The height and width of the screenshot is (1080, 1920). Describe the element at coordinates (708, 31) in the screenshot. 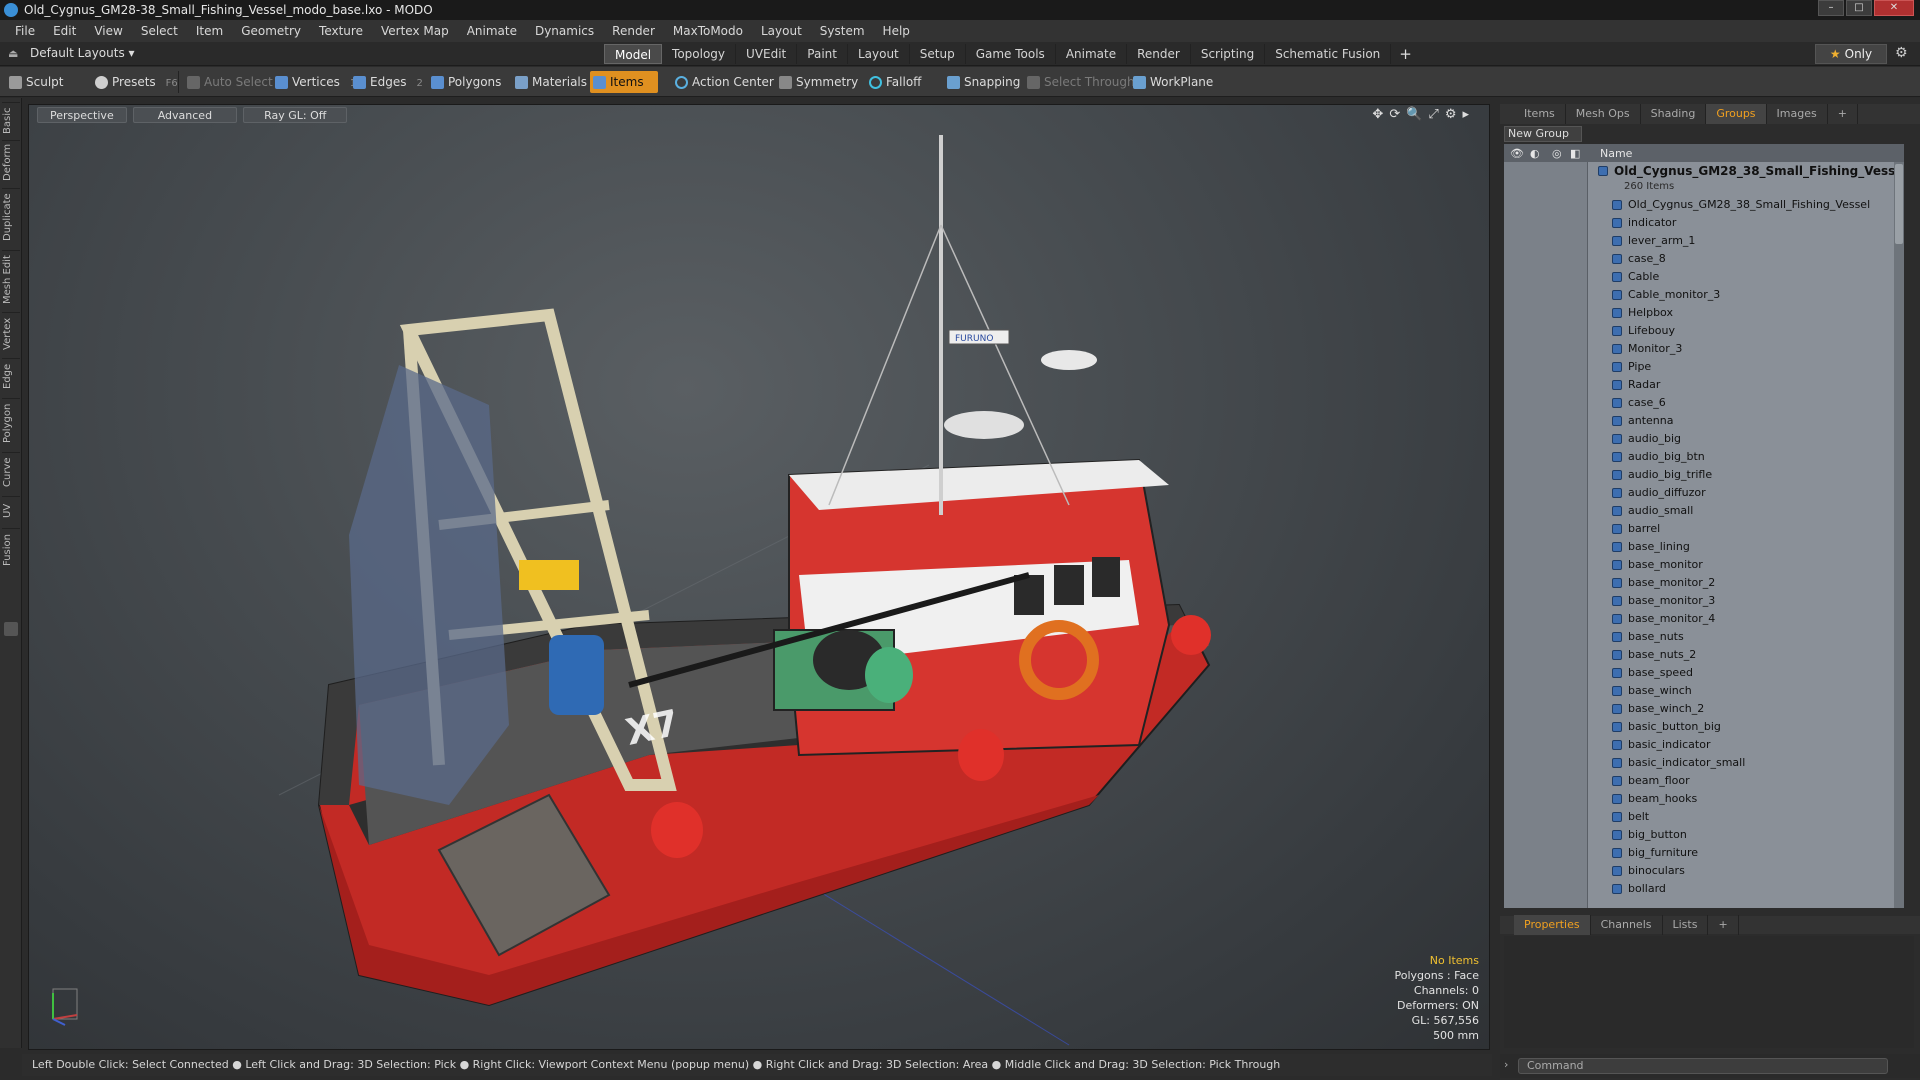

I see `menu-maxtomodo: MaxToModo` at that location.